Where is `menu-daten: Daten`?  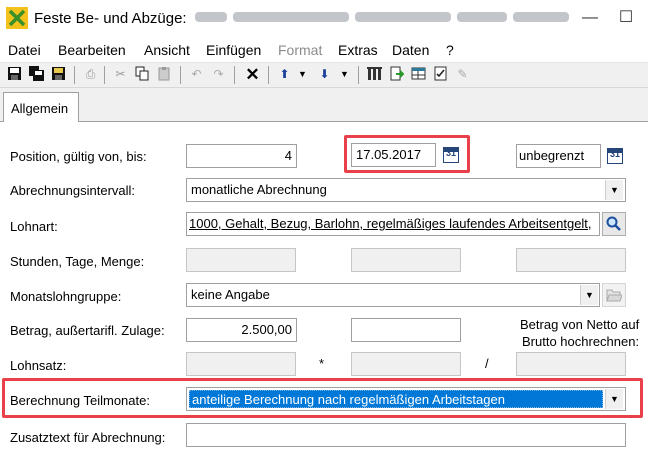
menu-daten: Daten is located at coordinates (410, 50).